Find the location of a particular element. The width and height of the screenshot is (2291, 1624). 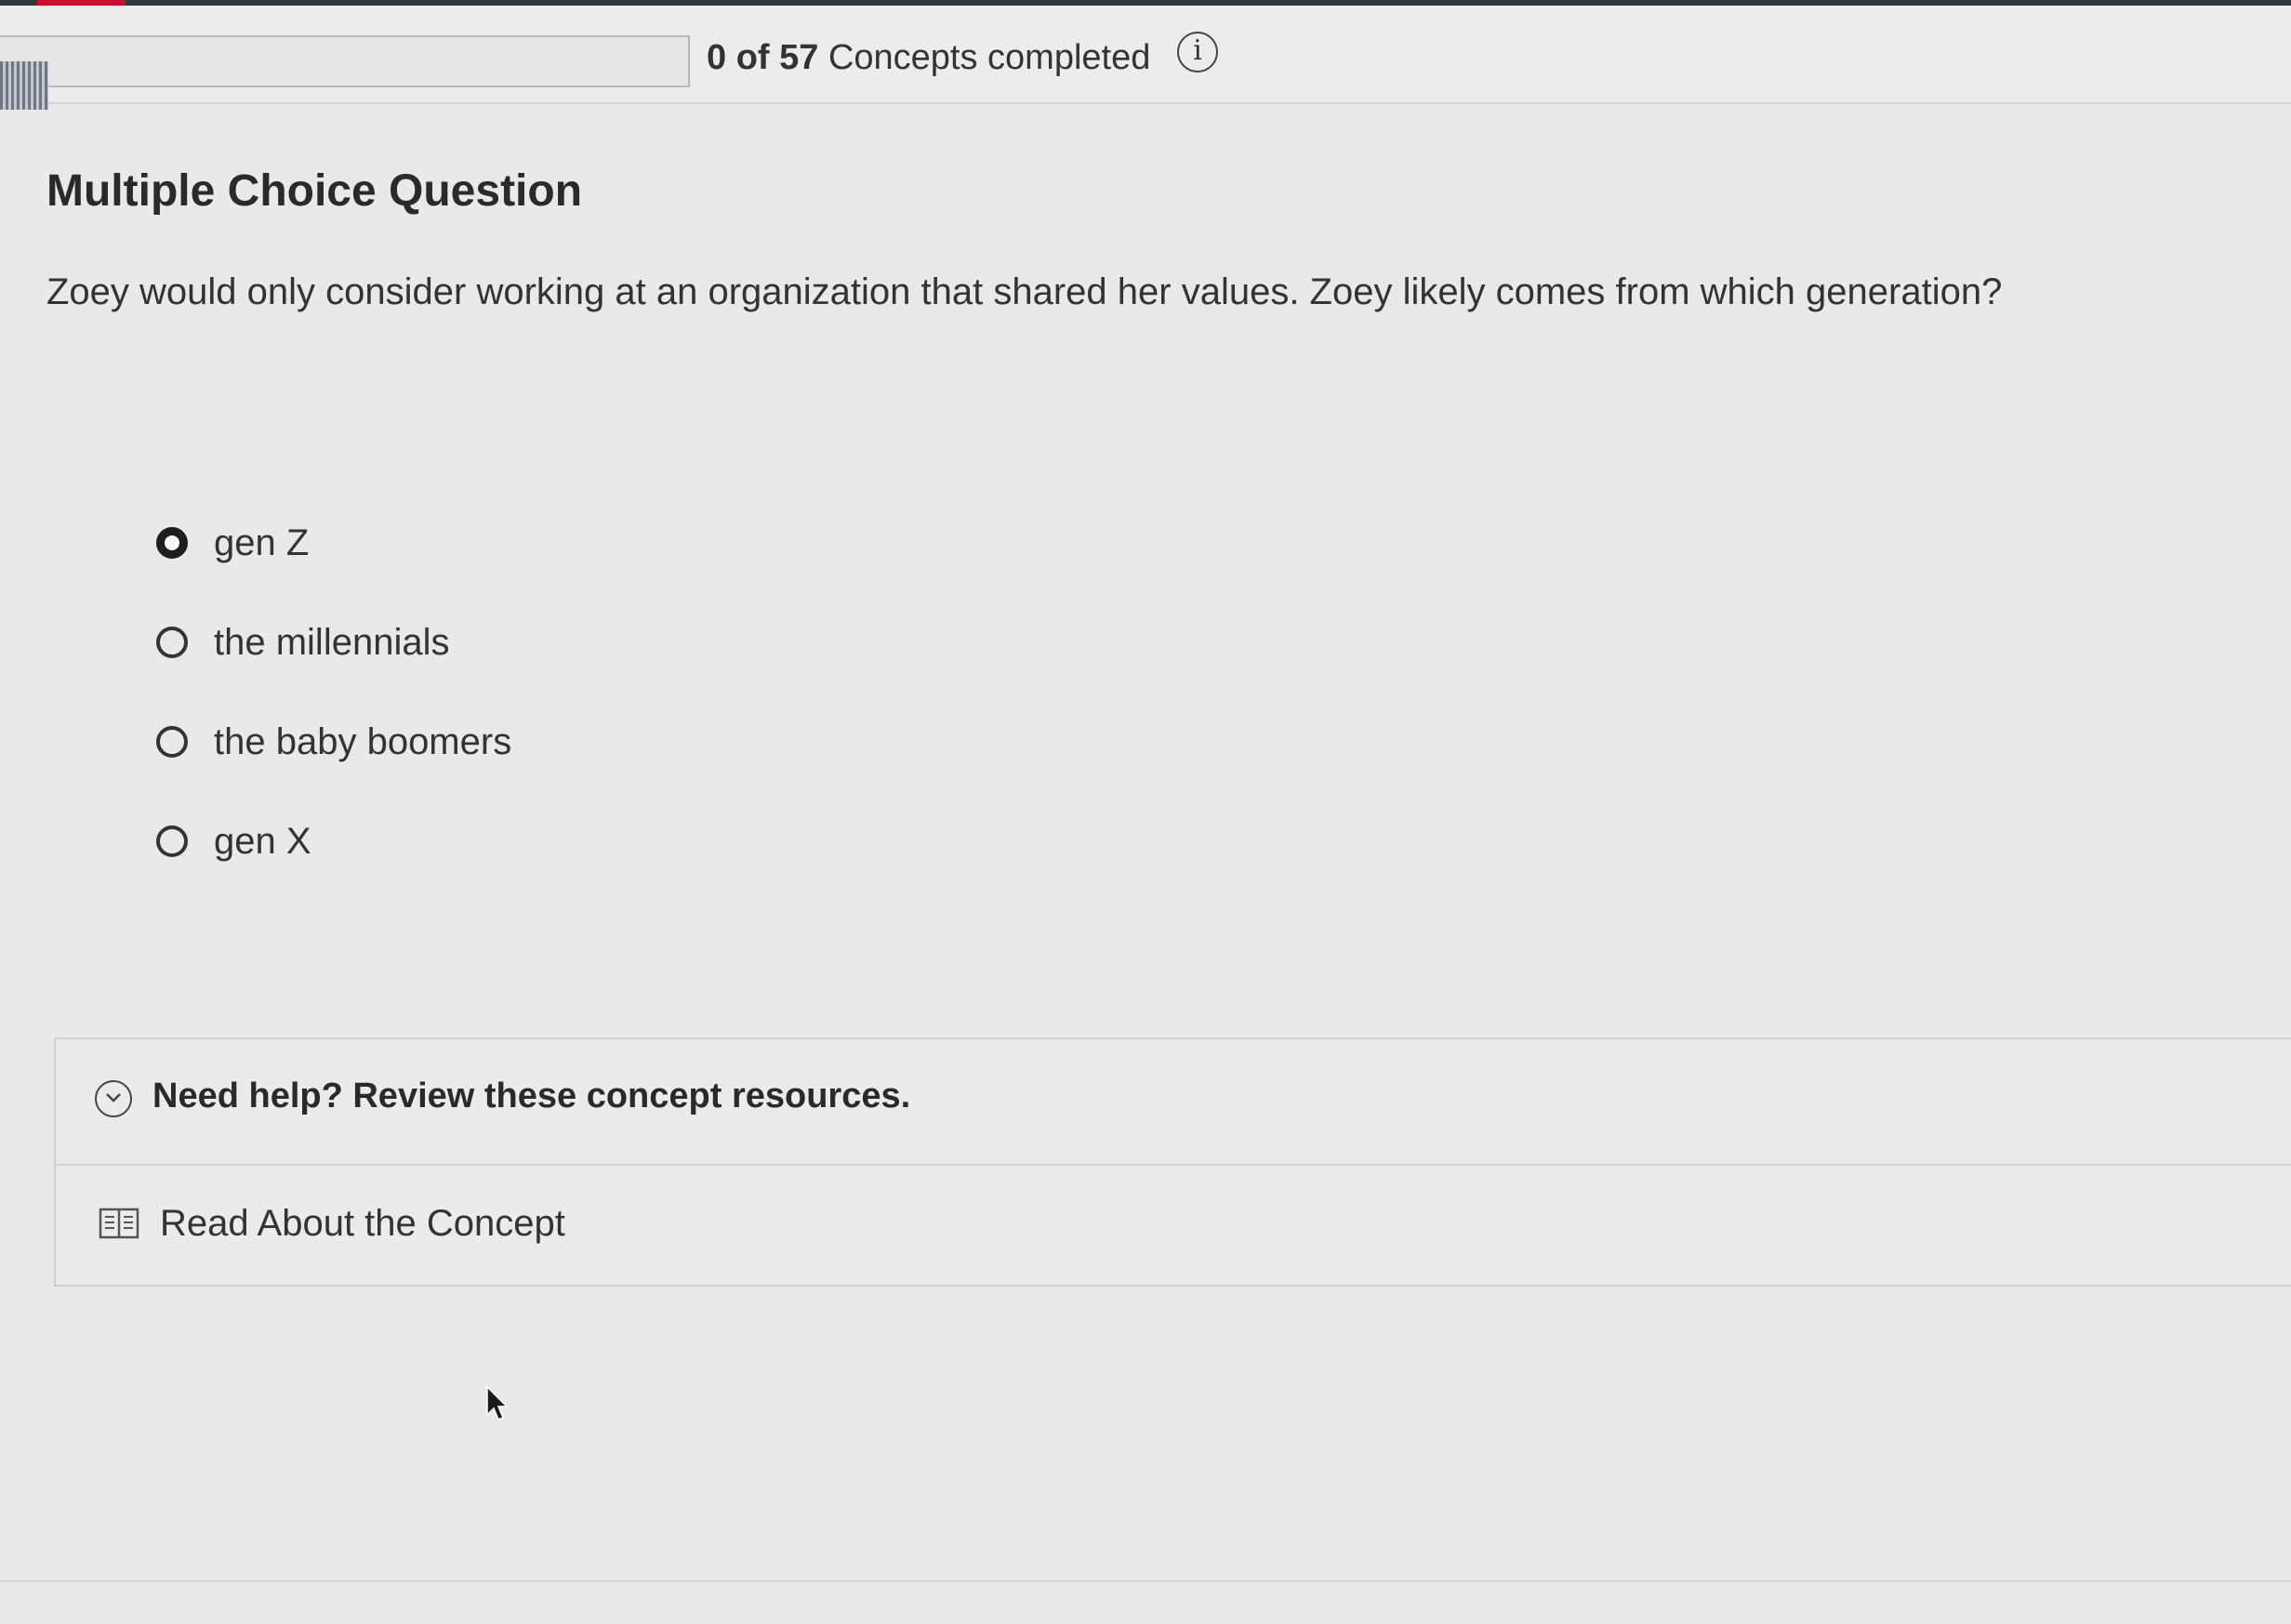

chevron-down-icon is located at coordinates (113, 1099).